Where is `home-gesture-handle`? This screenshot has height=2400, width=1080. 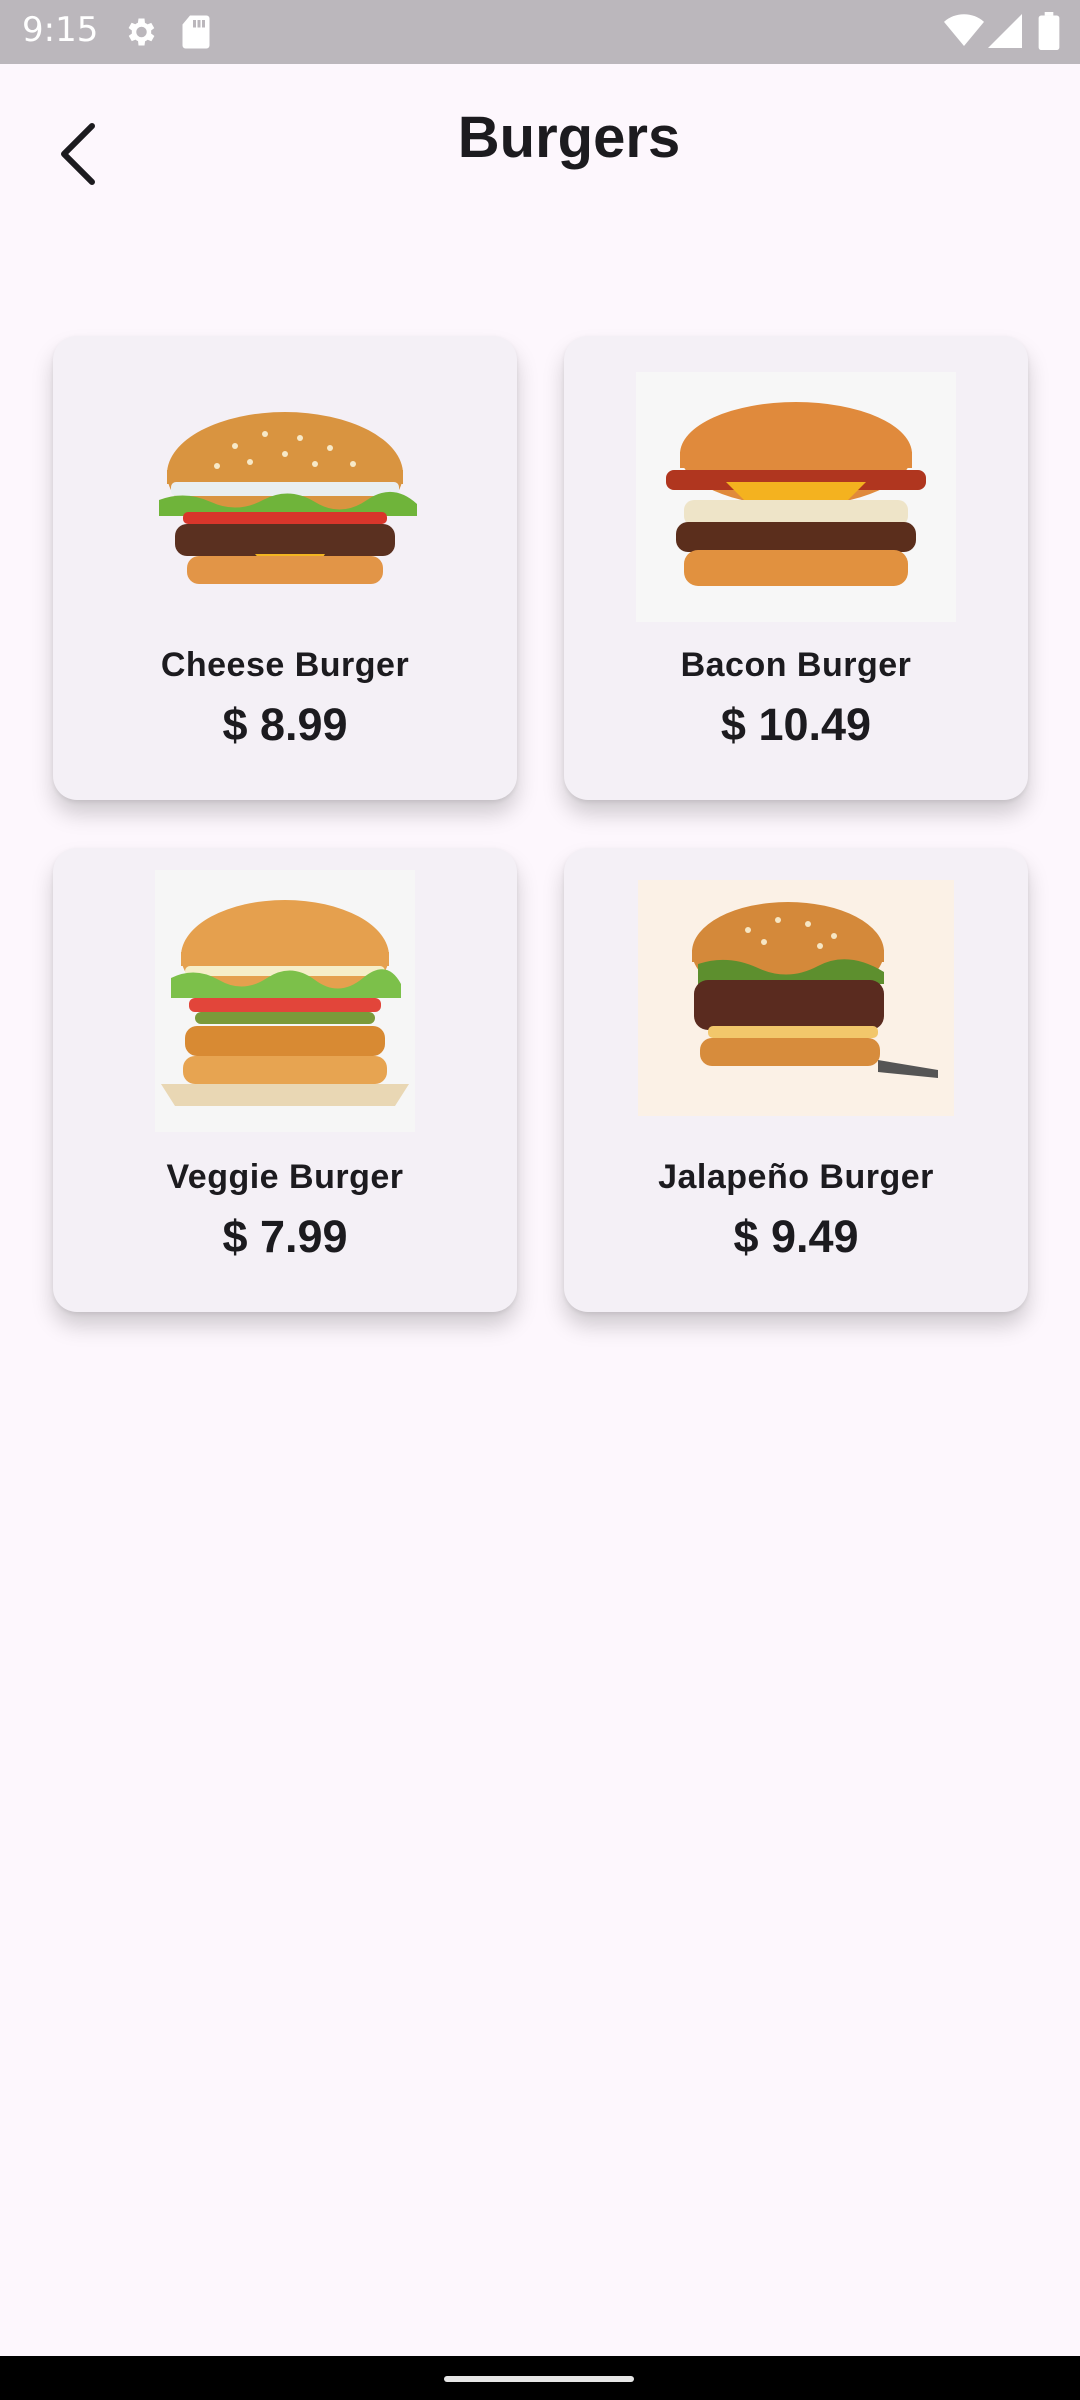 home-gesture-handle is located at coordinates (539, 2379).